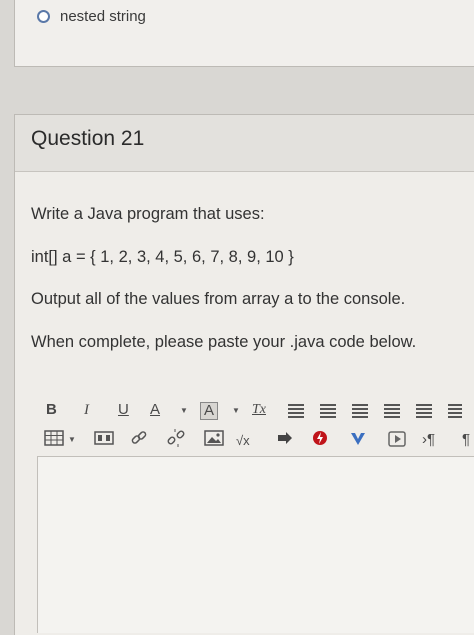 Image resolution: width=474 pixels, height=635 pixels. Describe the element at coordinates (209, 411) in the screenshot. I see `highlight-color-button: A` at that location.